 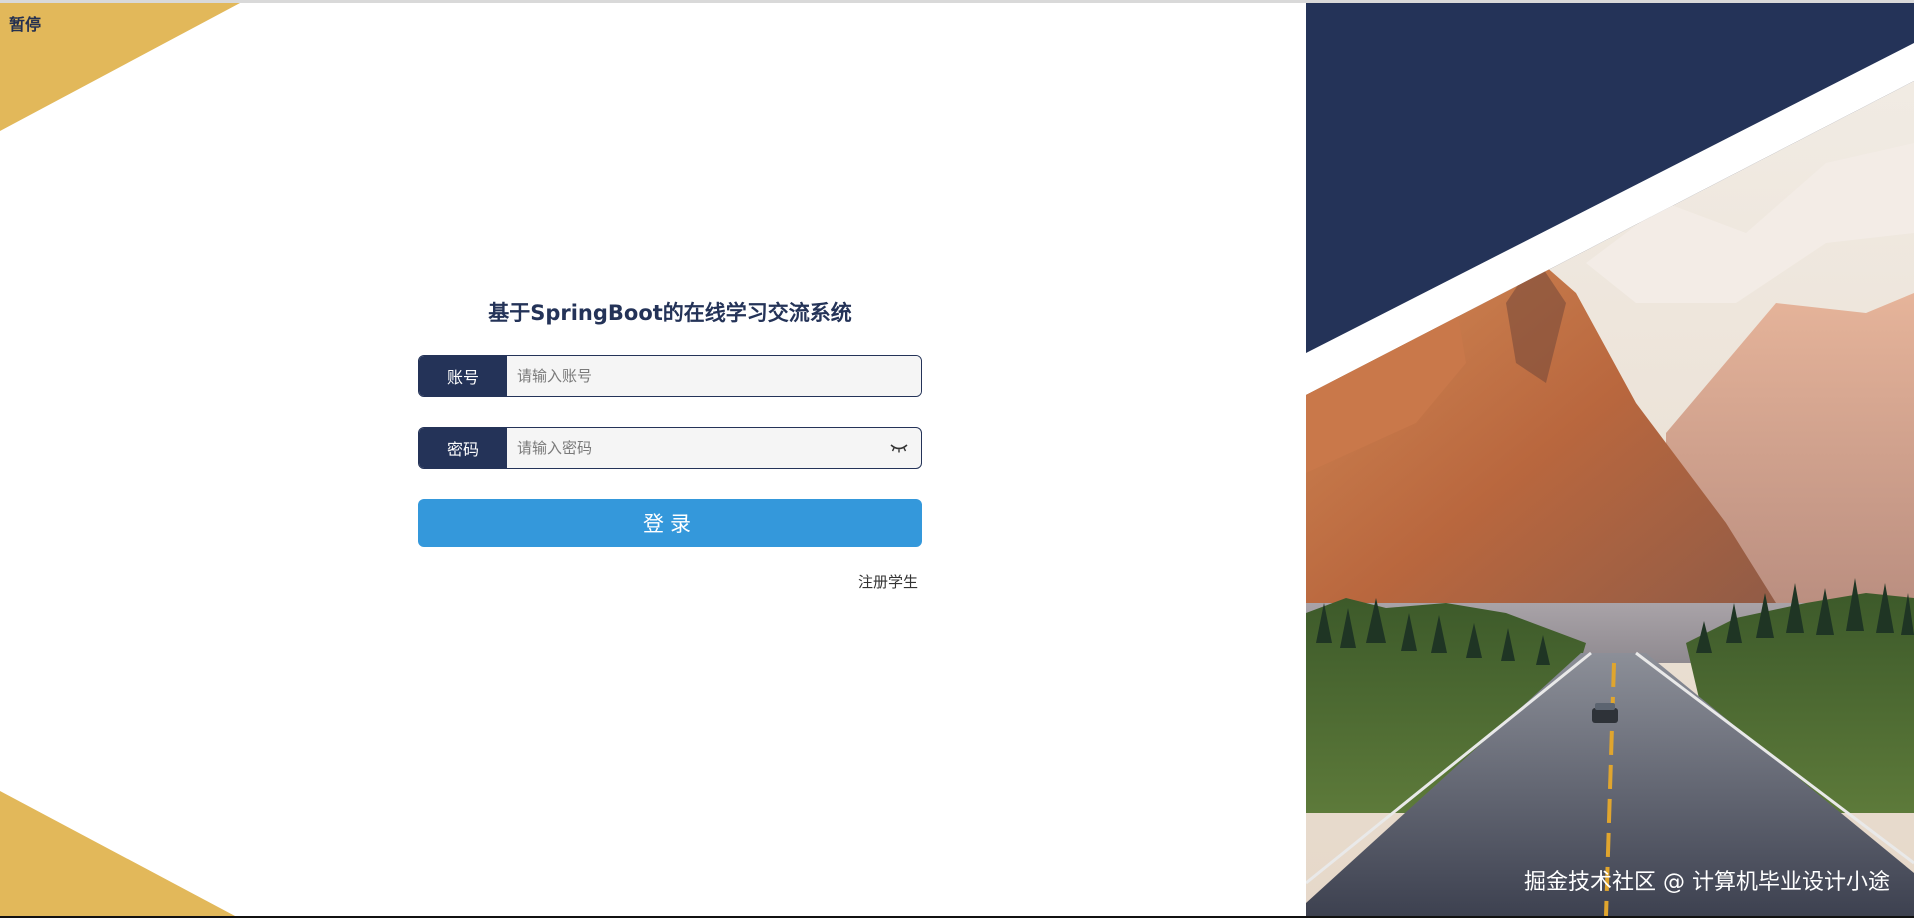 What do you see at coordinates (463, 448) in the screenshot?
I see `password-label: 密码` at bounding box center [463, 448].